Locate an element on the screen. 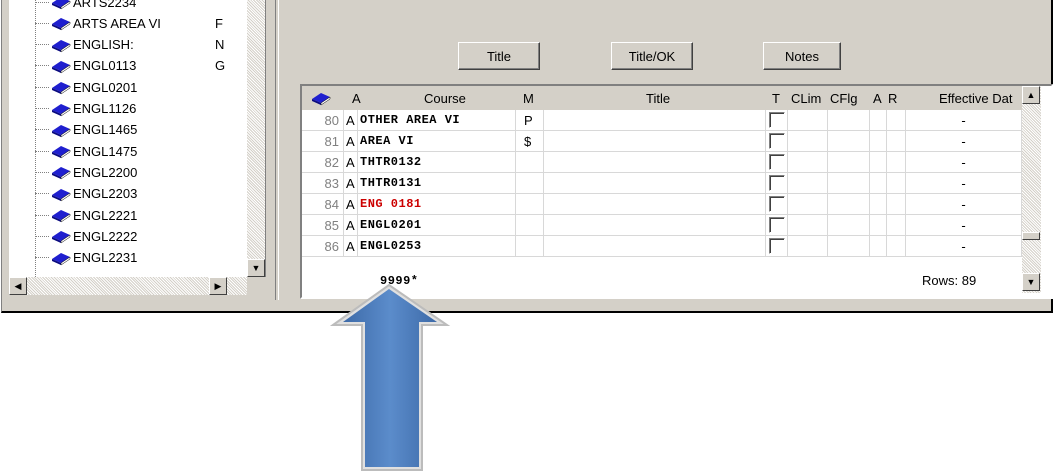 The image size is (1054, 475). notes-button: Notes is located at coordinates (802, 56).